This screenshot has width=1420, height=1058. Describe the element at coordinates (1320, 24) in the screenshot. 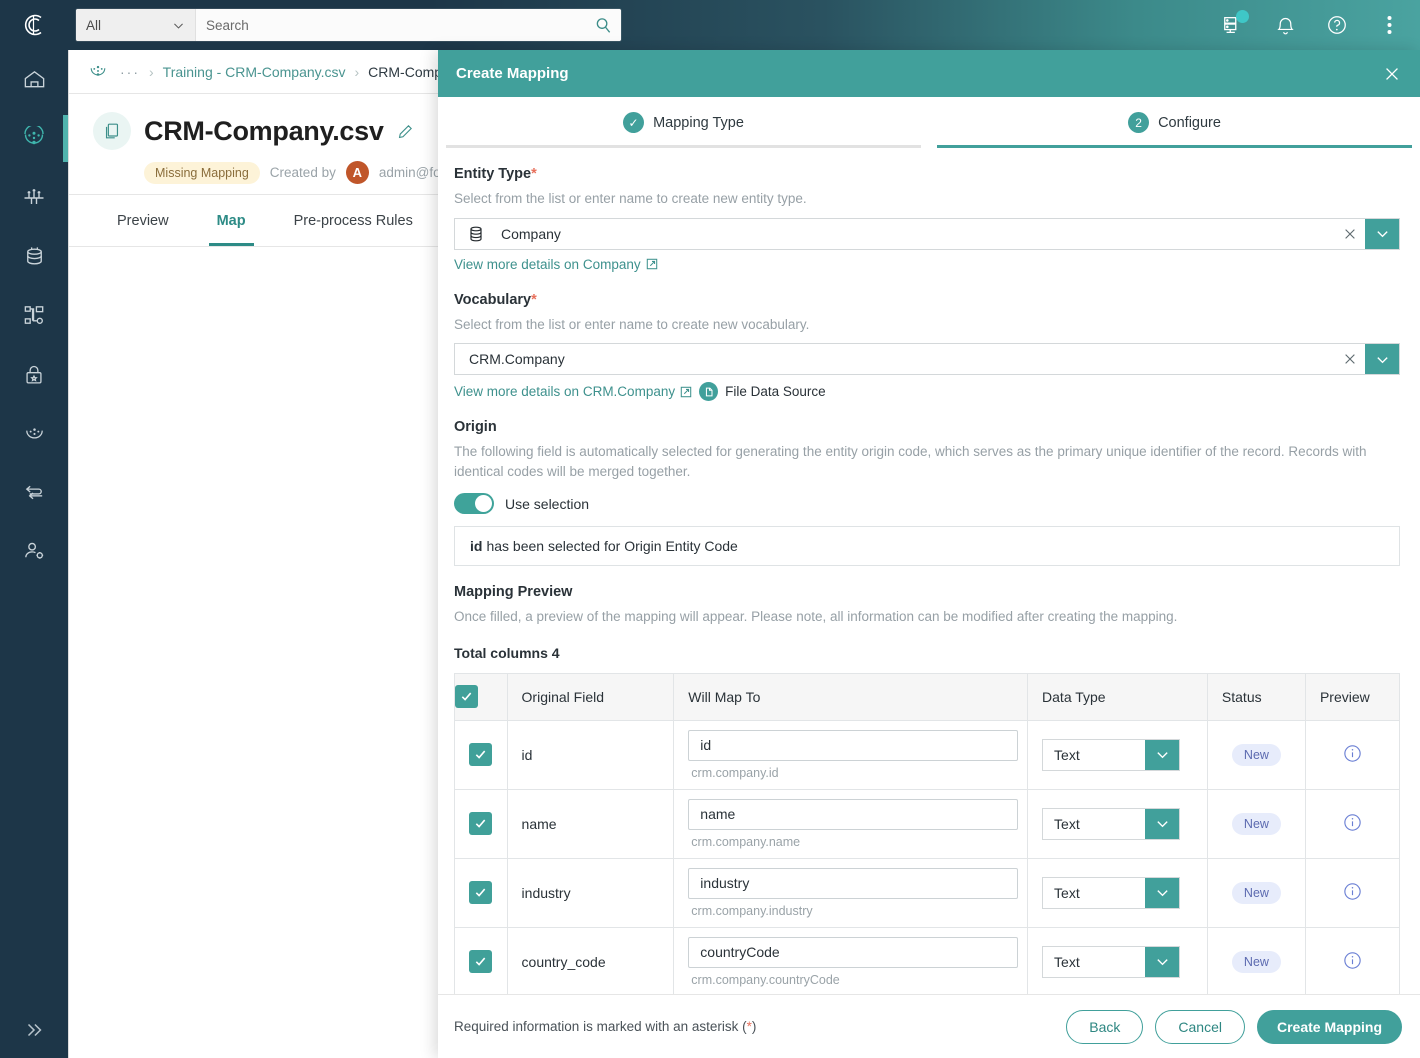

I see `topbar-actions` at that location.